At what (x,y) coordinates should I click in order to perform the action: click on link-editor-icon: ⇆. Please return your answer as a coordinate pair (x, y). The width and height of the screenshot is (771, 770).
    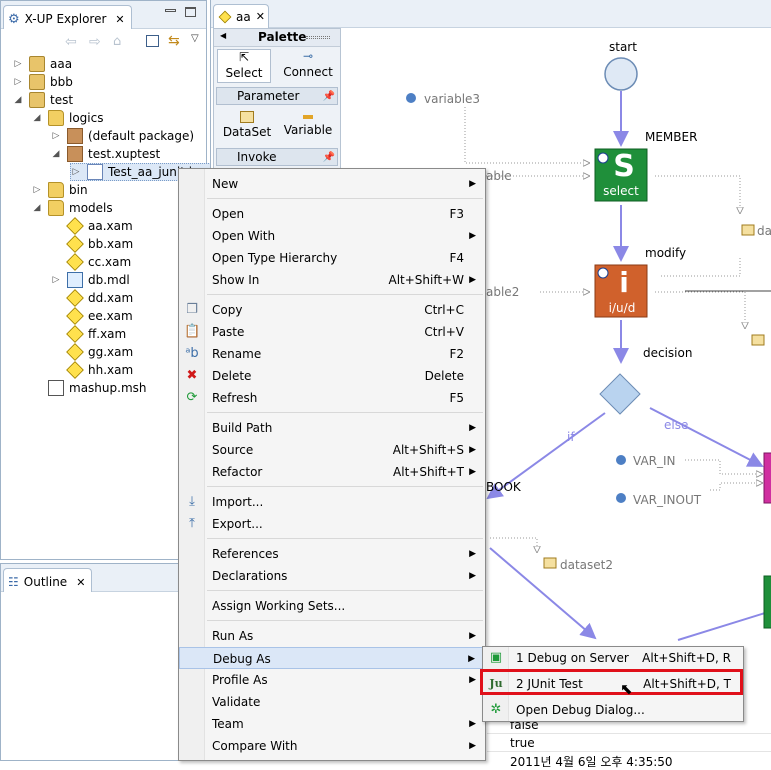
    Looking at the image, I should click on (174, 41).